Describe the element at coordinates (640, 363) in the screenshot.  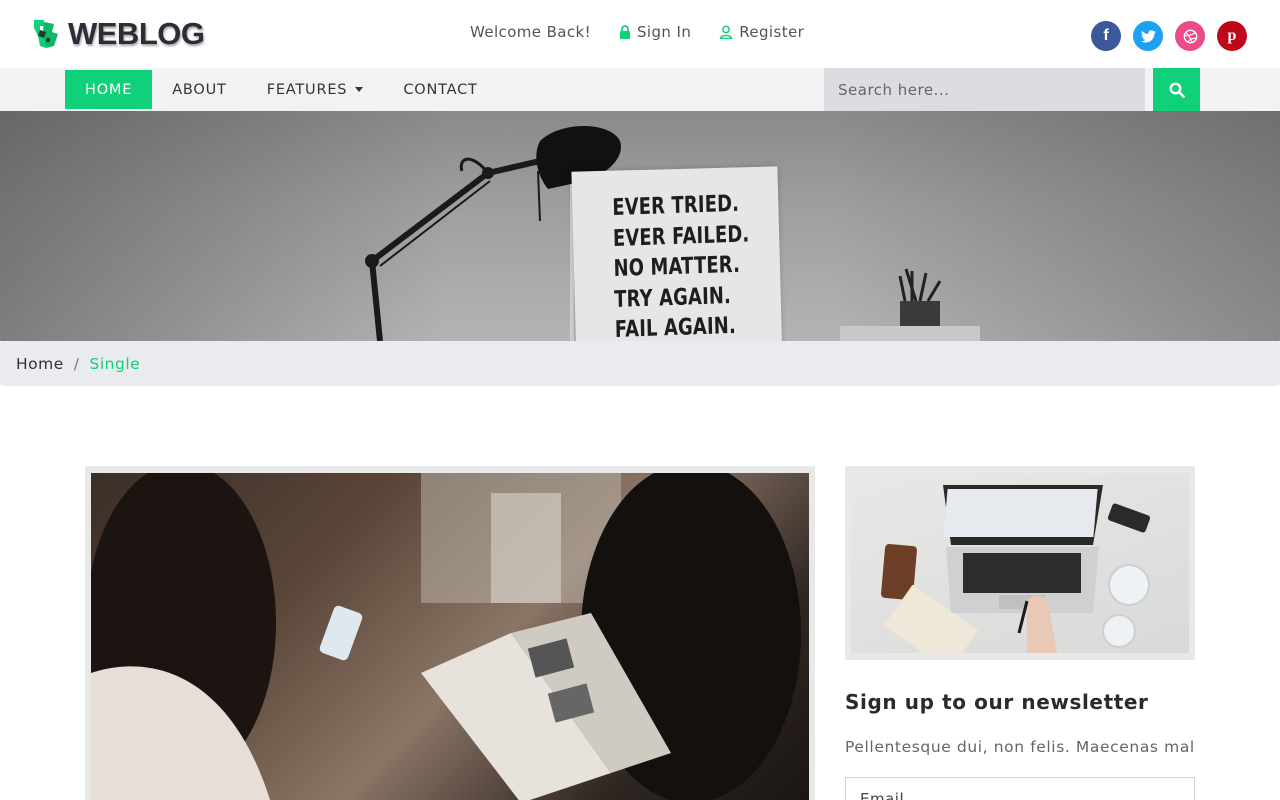
I see `breadcrumb: Home / Single` at that location.